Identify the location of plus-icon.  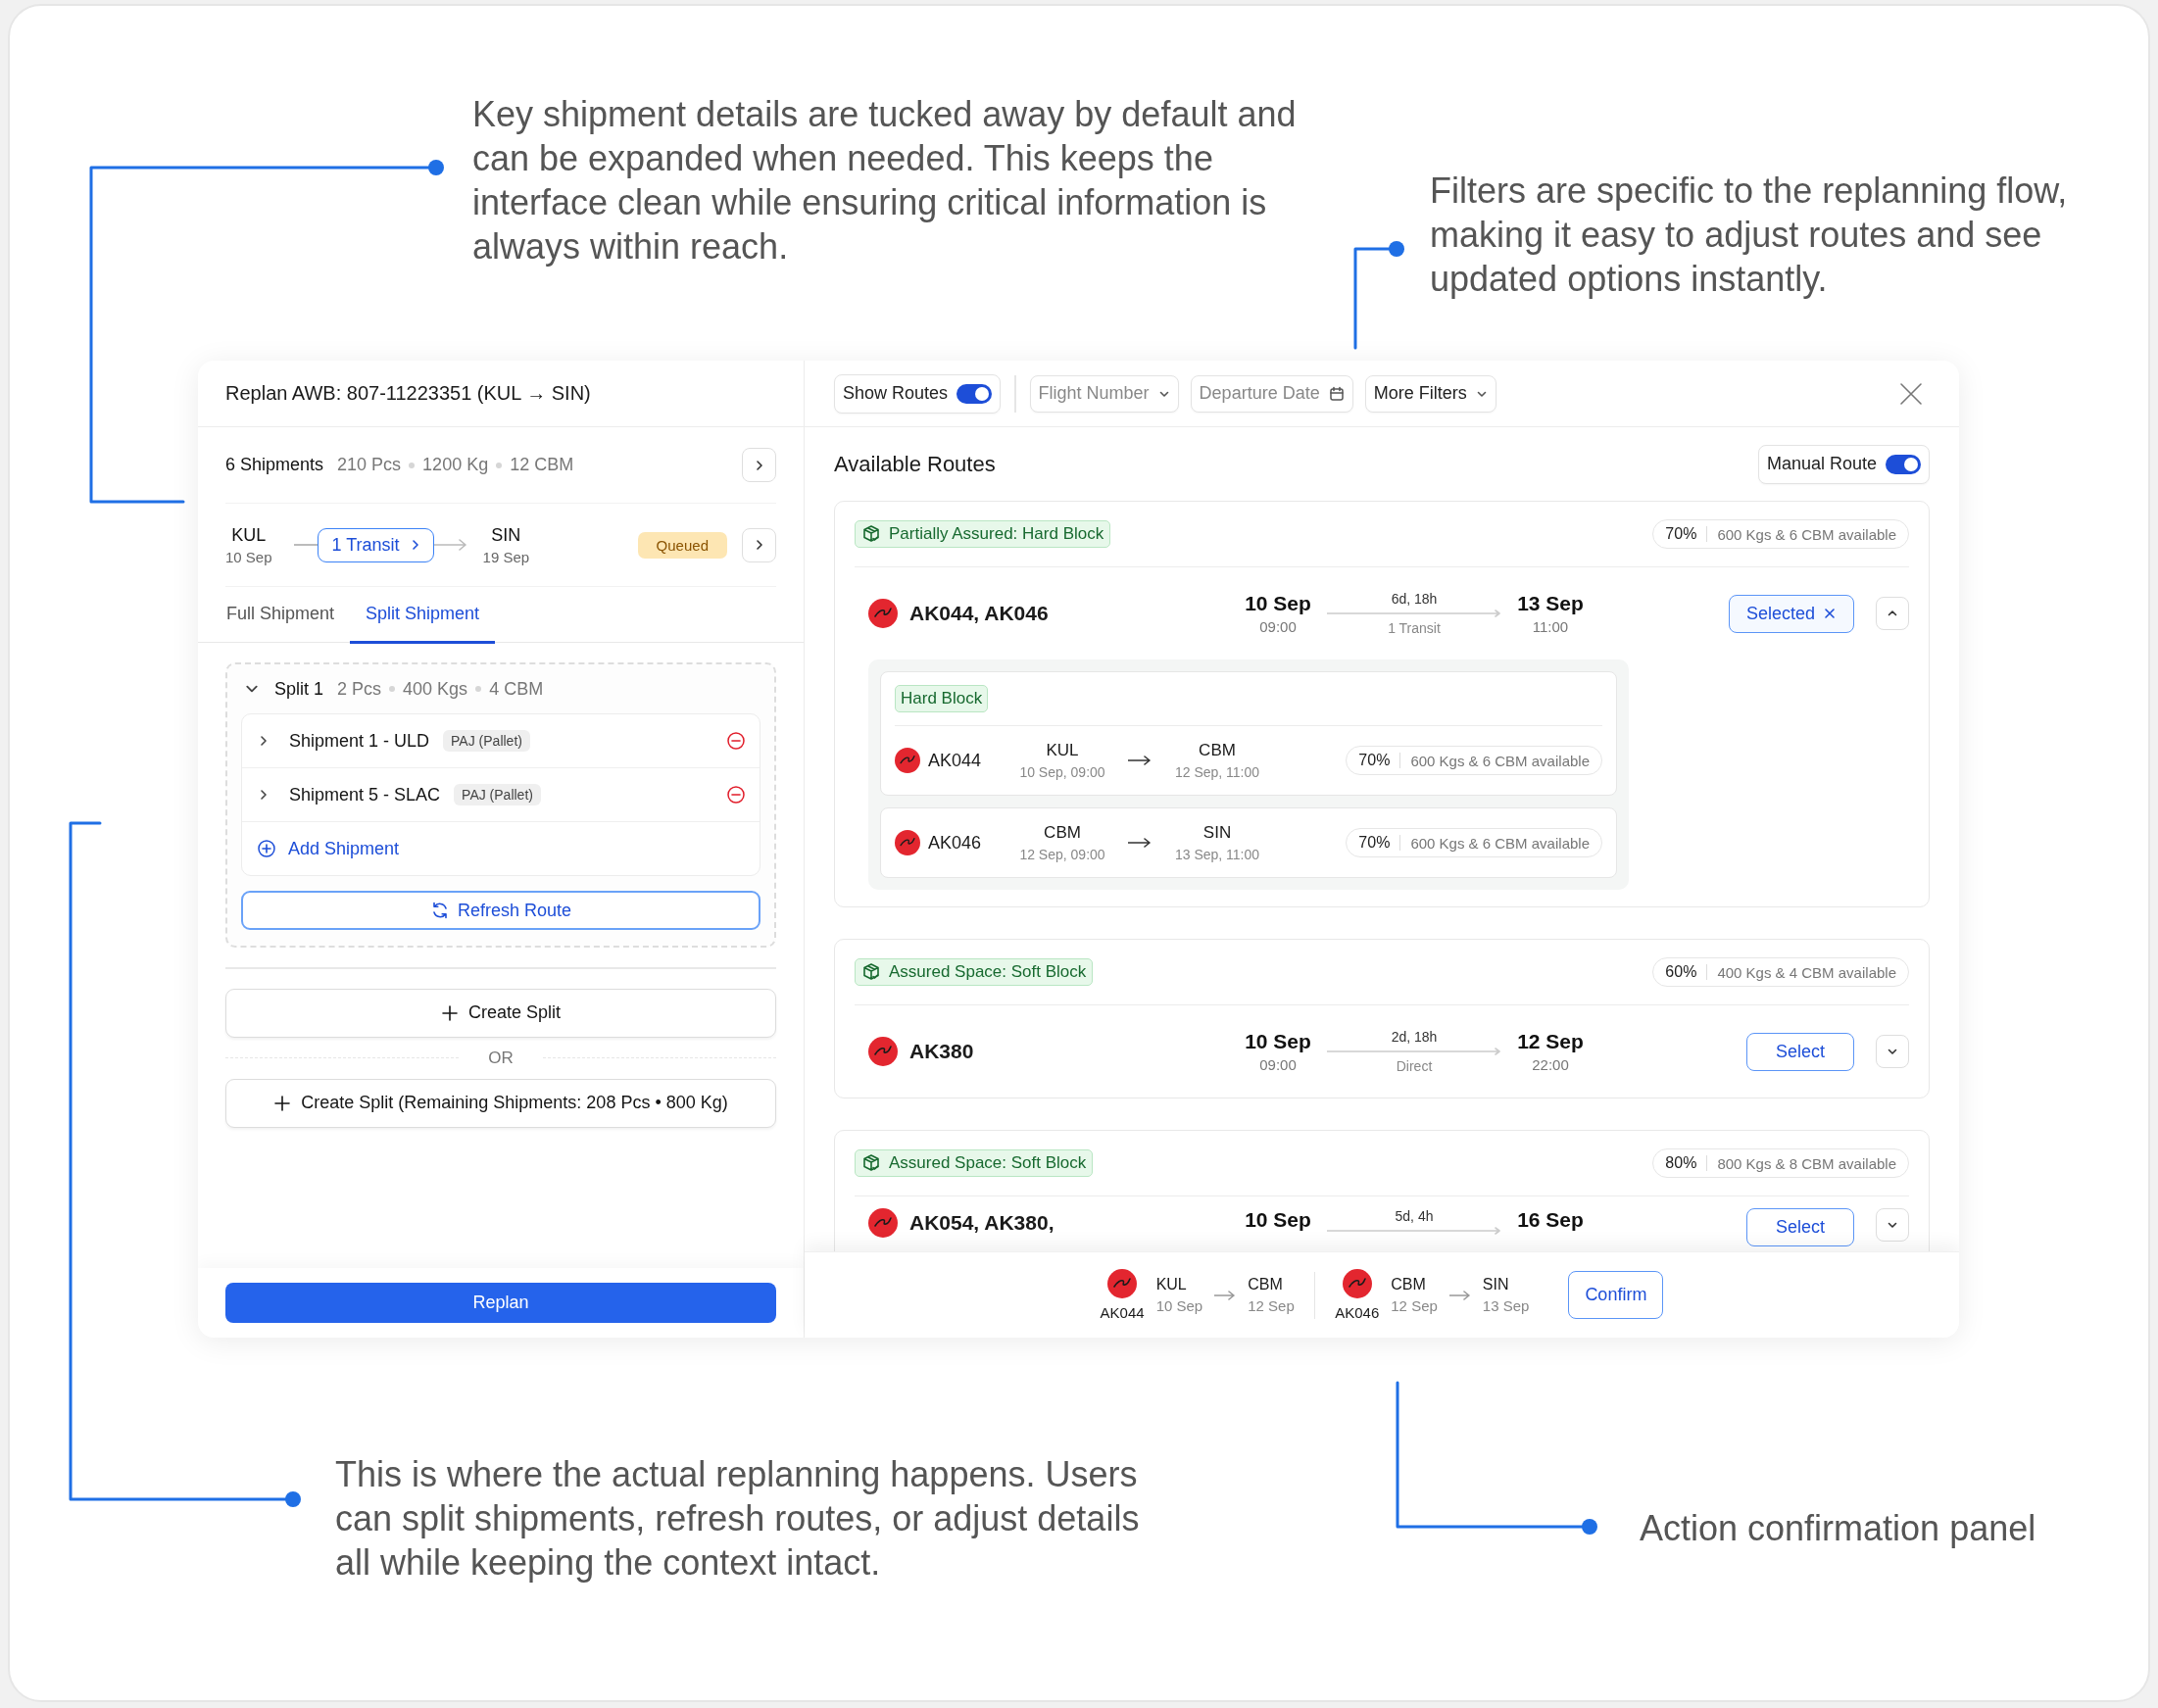
(283, 1103).